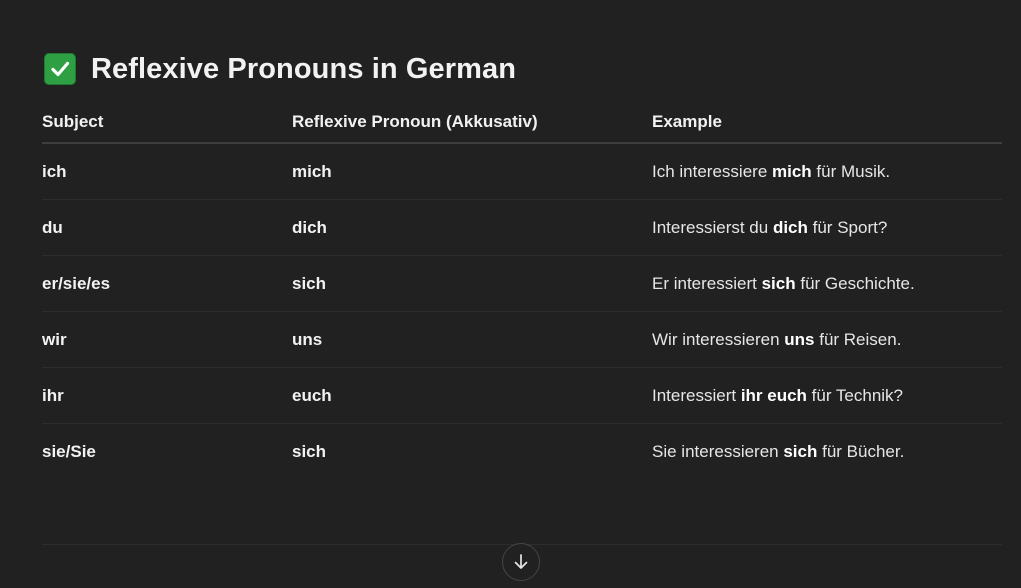 The image size is (1021, 588). Describe the element at coordinates (855, 395) in the screenshot. I see `example-text: für Technik?` at that location.